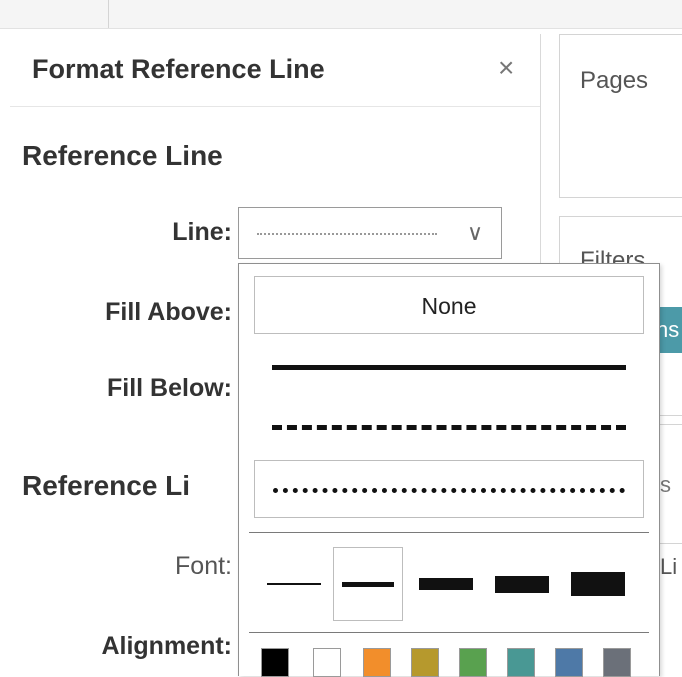 This screenshot has height=677, width=682. Describe the element at coordinates (521, 662) in the screenshot. I see `color-swatch-teal` at that location.